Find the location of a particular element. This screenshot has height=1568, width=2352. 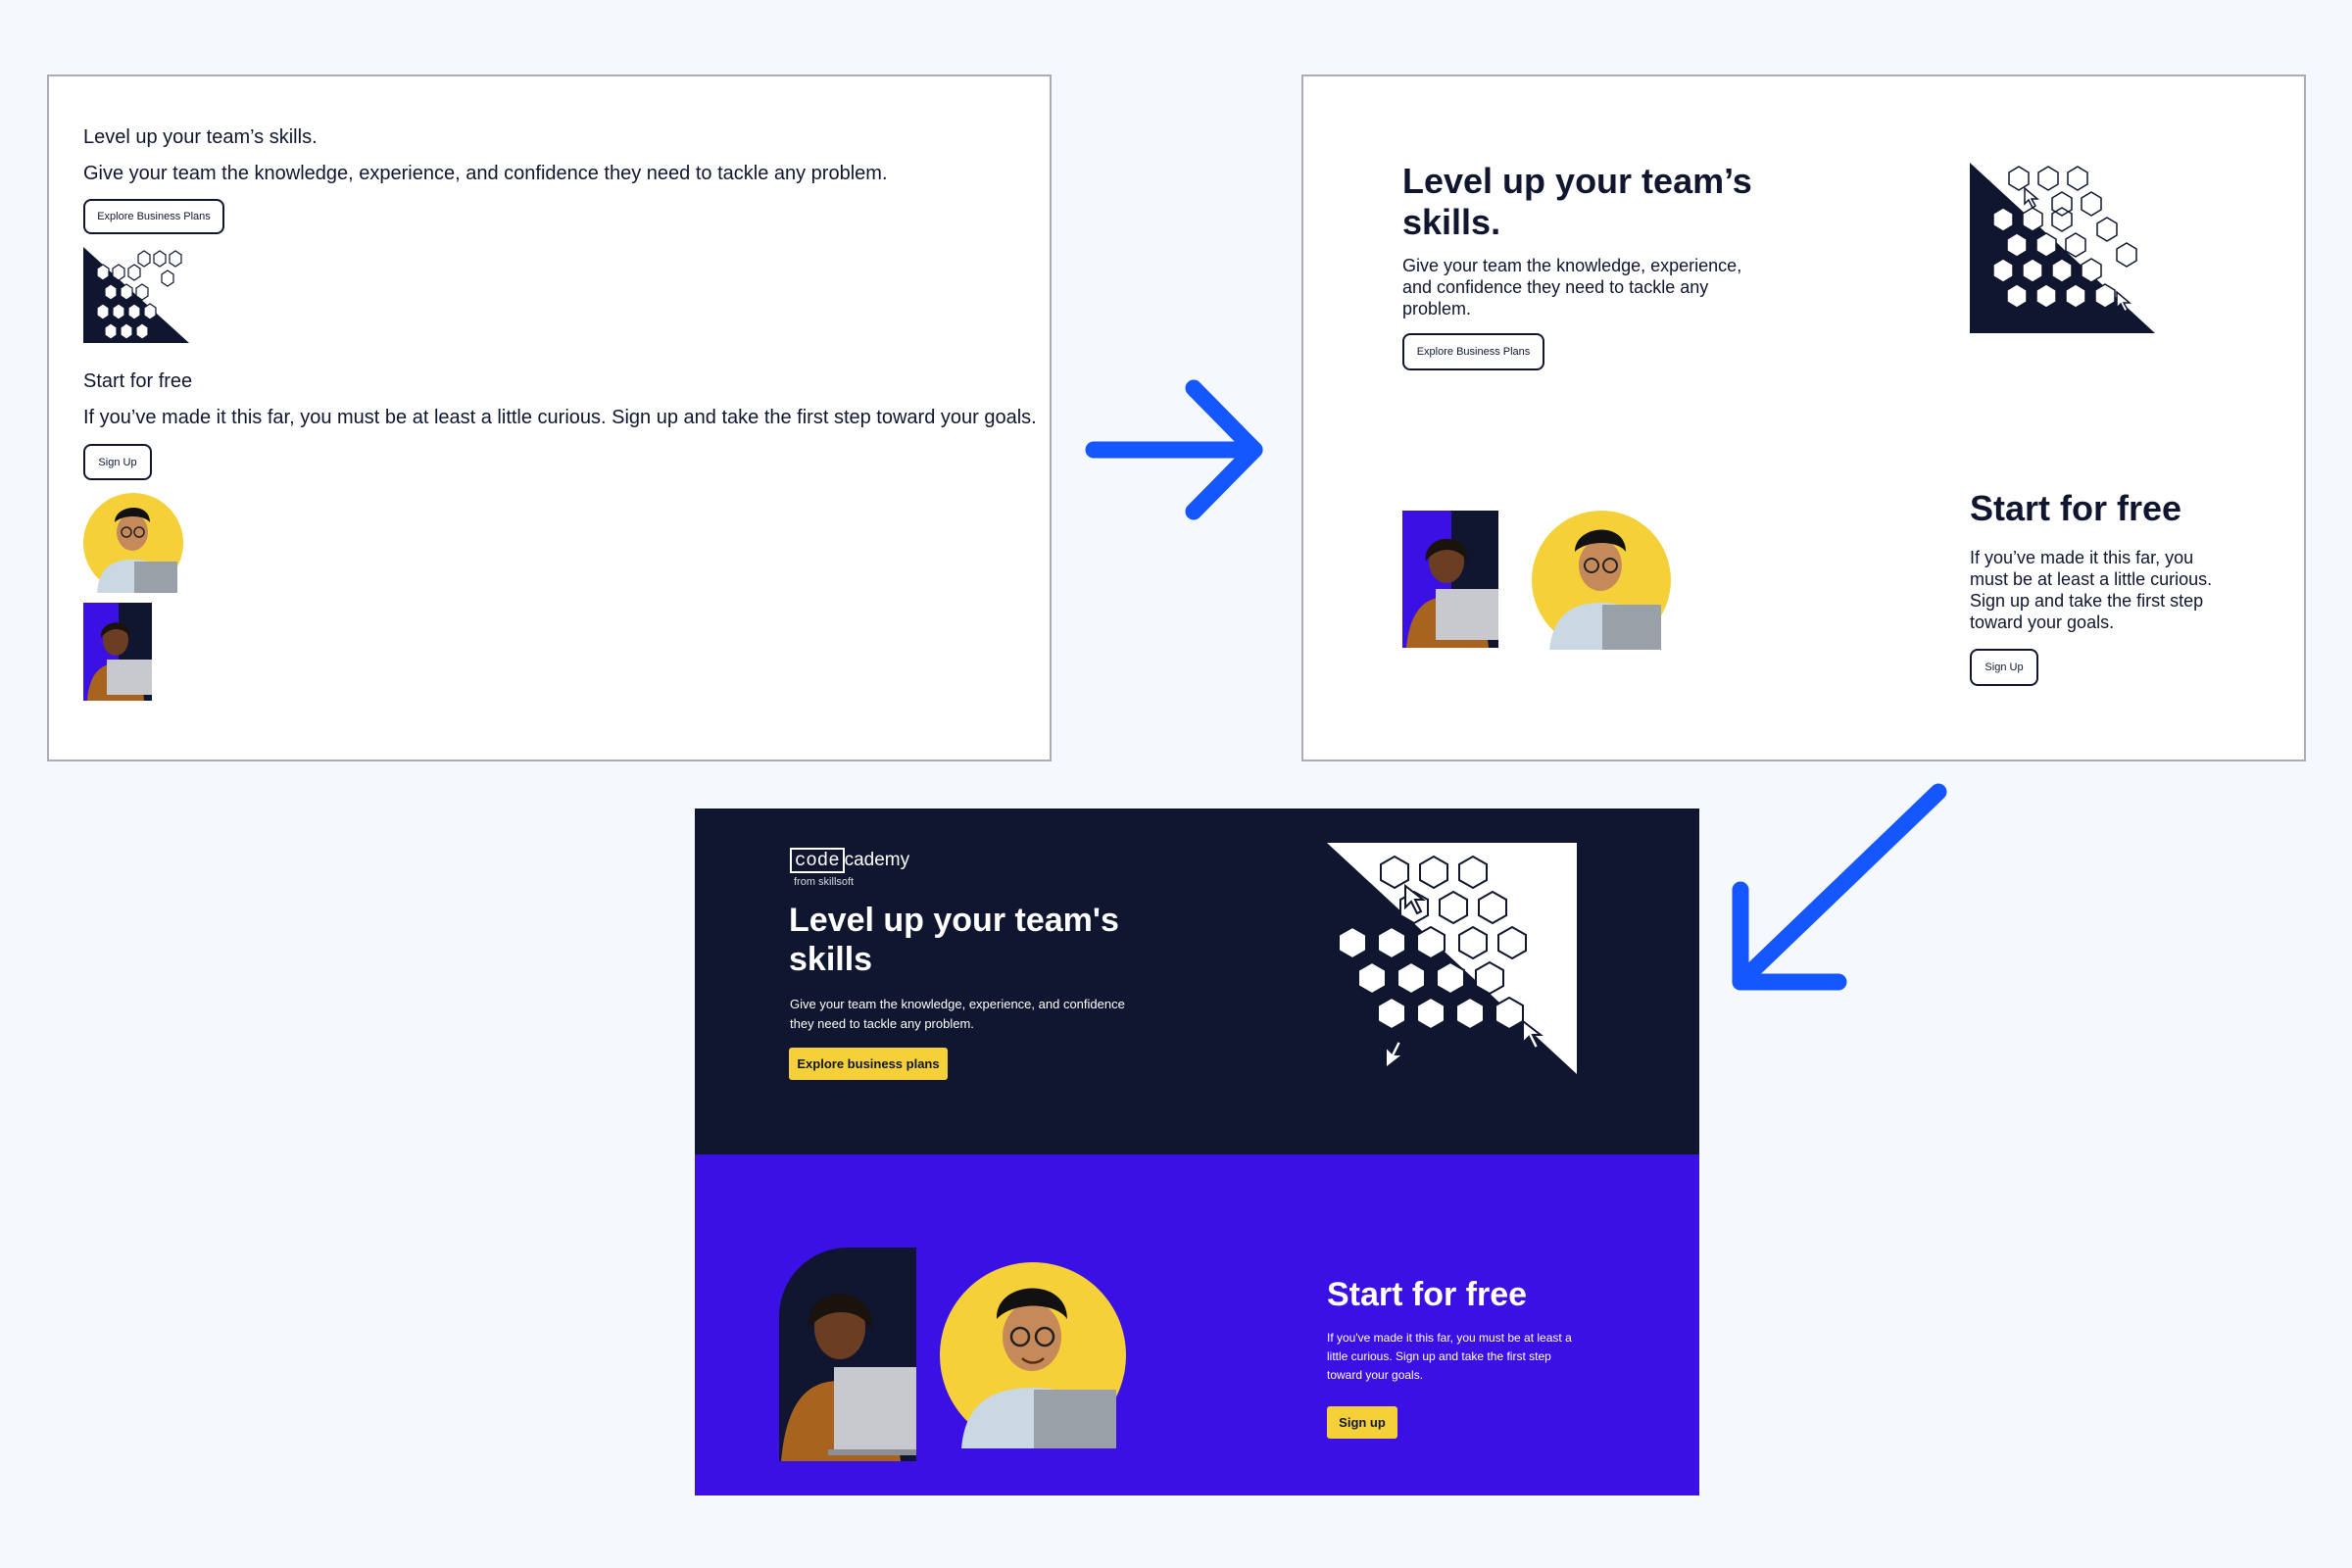

arrow-right-icon is located at coordinates (1178, 449).